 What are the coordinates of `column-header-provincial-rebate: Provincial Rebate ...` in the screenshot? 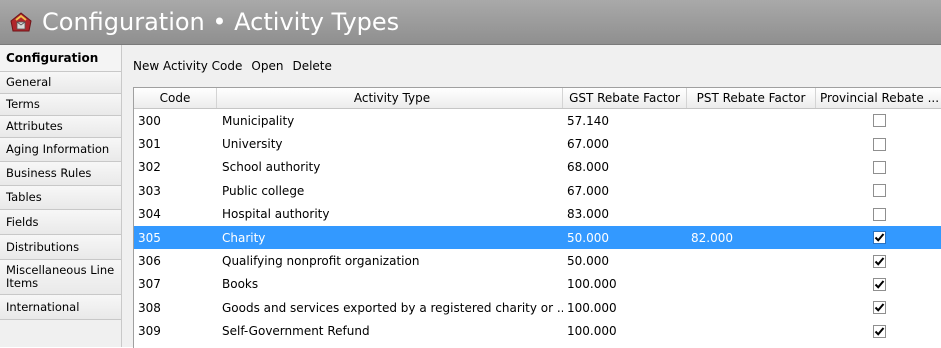 It's located at (878, 98).